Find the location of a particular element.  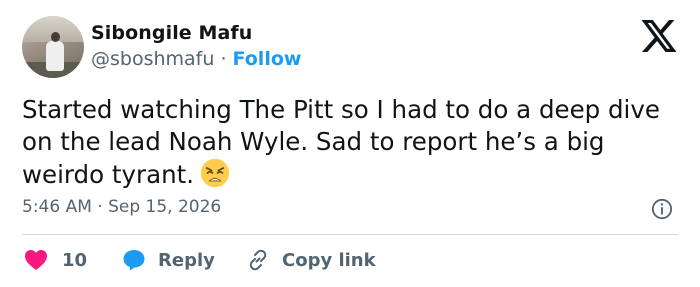

author-handle: @sboshmafu is located at coordinates (152, 59).